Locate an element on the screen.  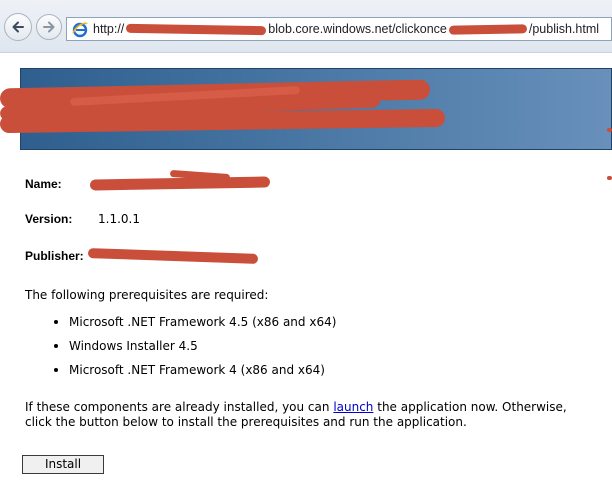
launch-link: launch is located at coordinates (353, 407).